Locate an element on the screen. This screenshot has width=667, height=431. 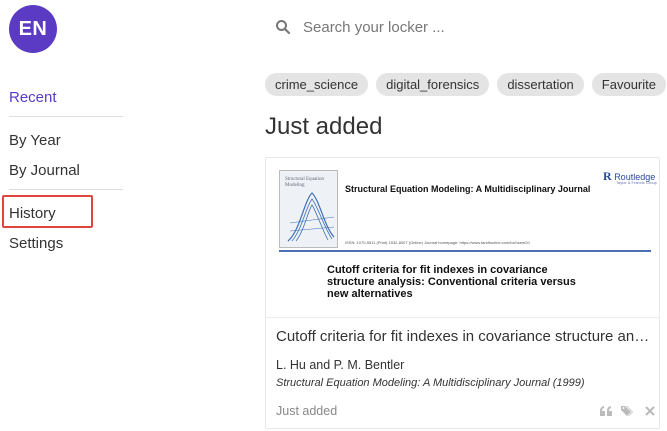
tag-chip: Favourite is located at coordinates (628, 84).